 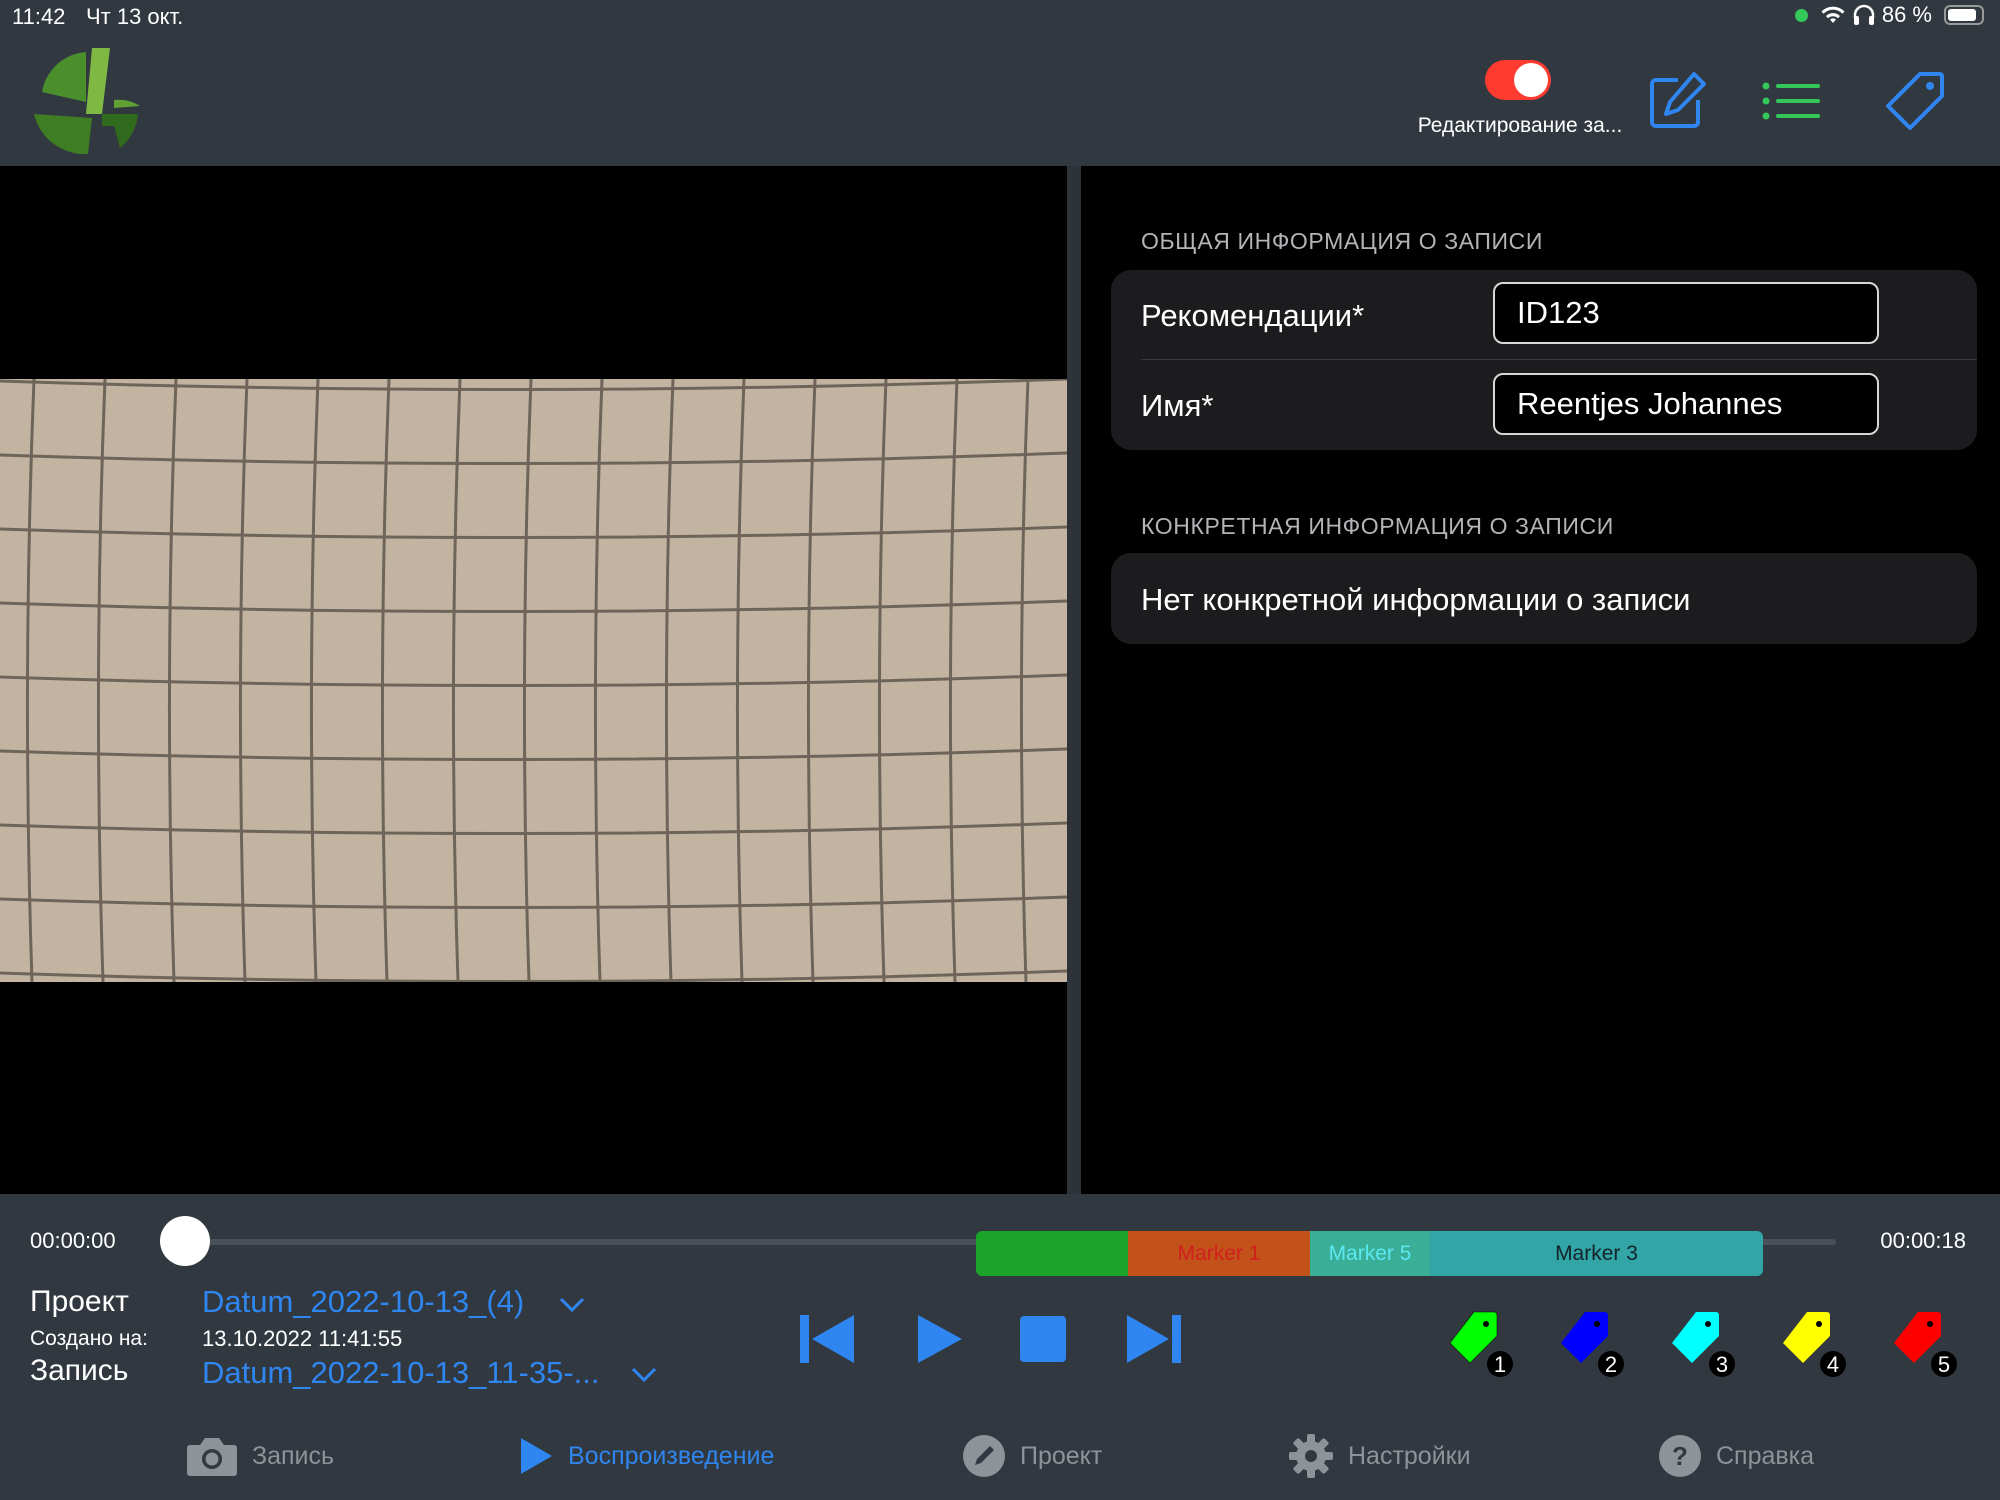 I want to click on wifi-icon, so click(x=1833, y=14).